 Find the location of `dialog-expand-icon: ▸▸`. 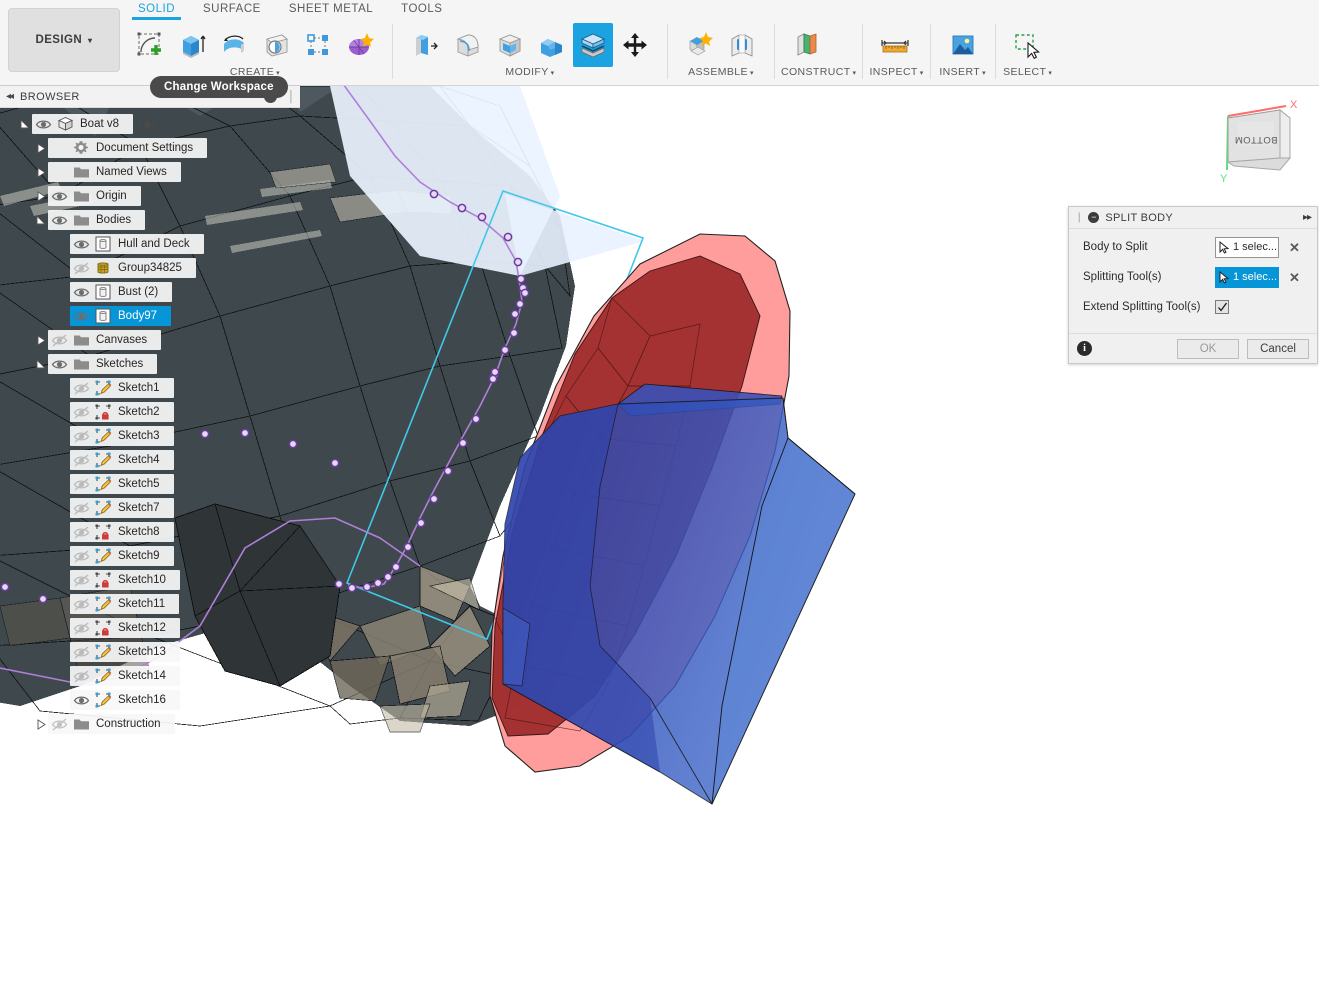

dialog-expand-icon: ▸▸ is located at coordinates (1307, 217).